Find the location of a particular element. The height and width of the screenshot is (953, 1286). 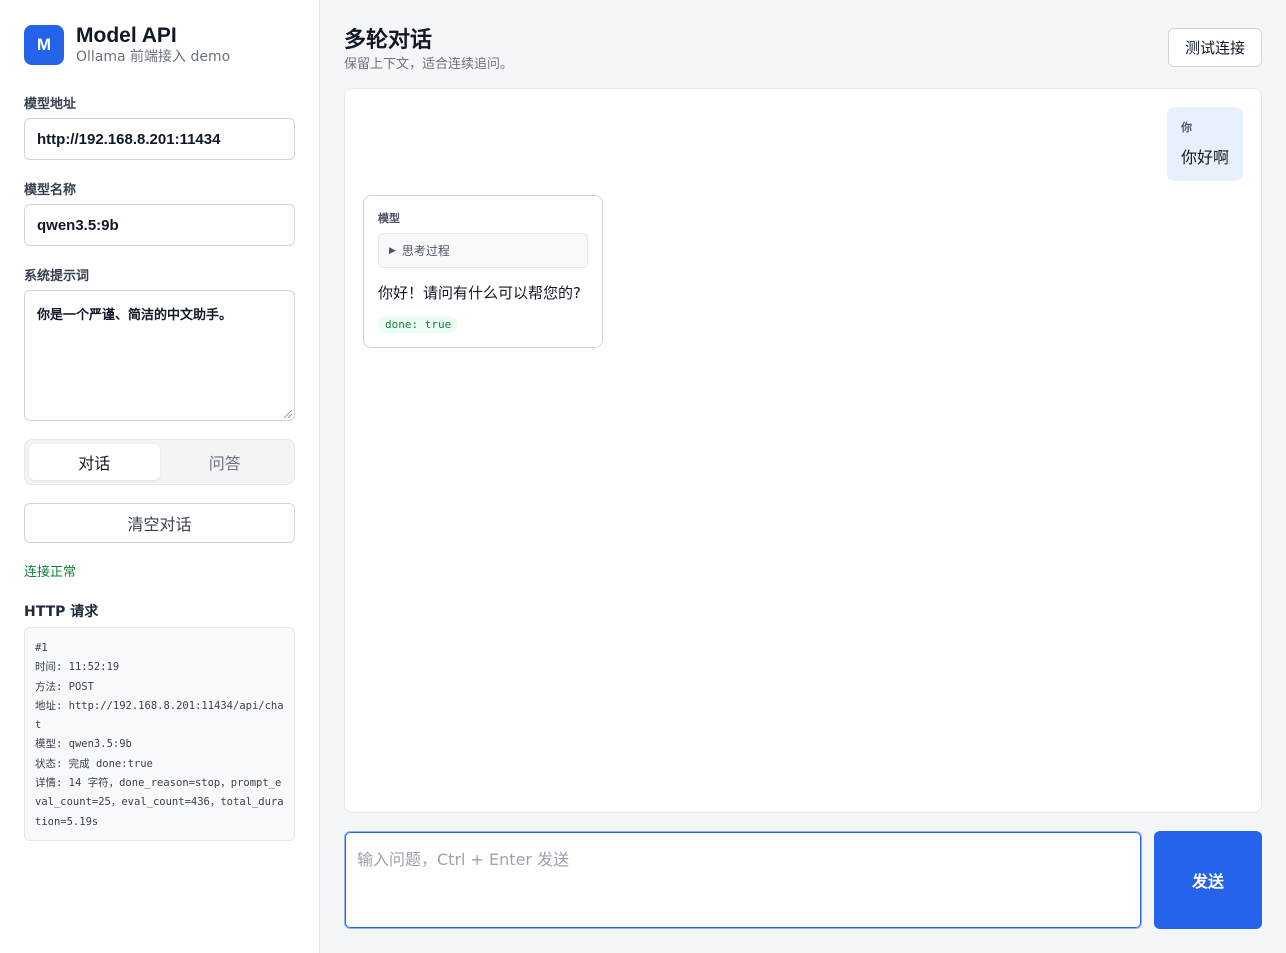

page-subtitle: 保留上下文，适合连续追问。 is located at coordinates (429, 64).